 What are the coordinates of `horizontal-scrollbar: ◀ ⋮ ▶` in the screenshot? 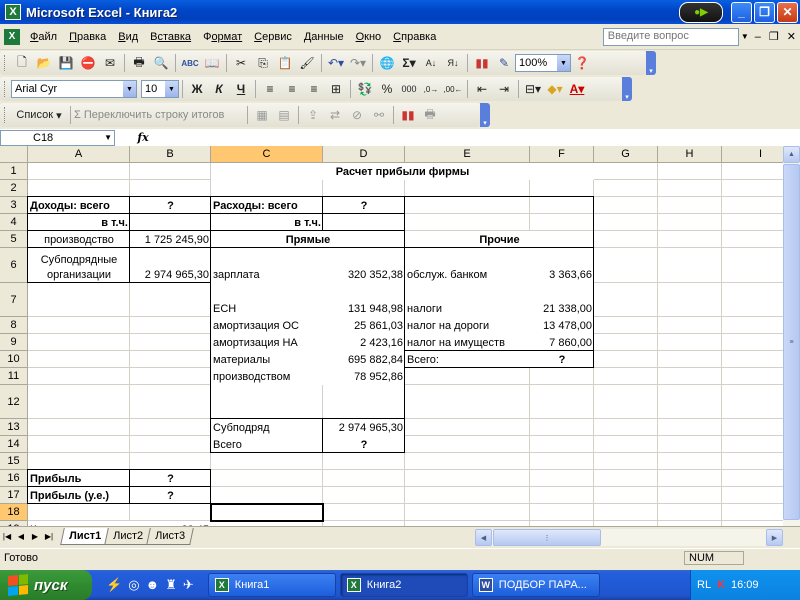 It's located at (629, 537).